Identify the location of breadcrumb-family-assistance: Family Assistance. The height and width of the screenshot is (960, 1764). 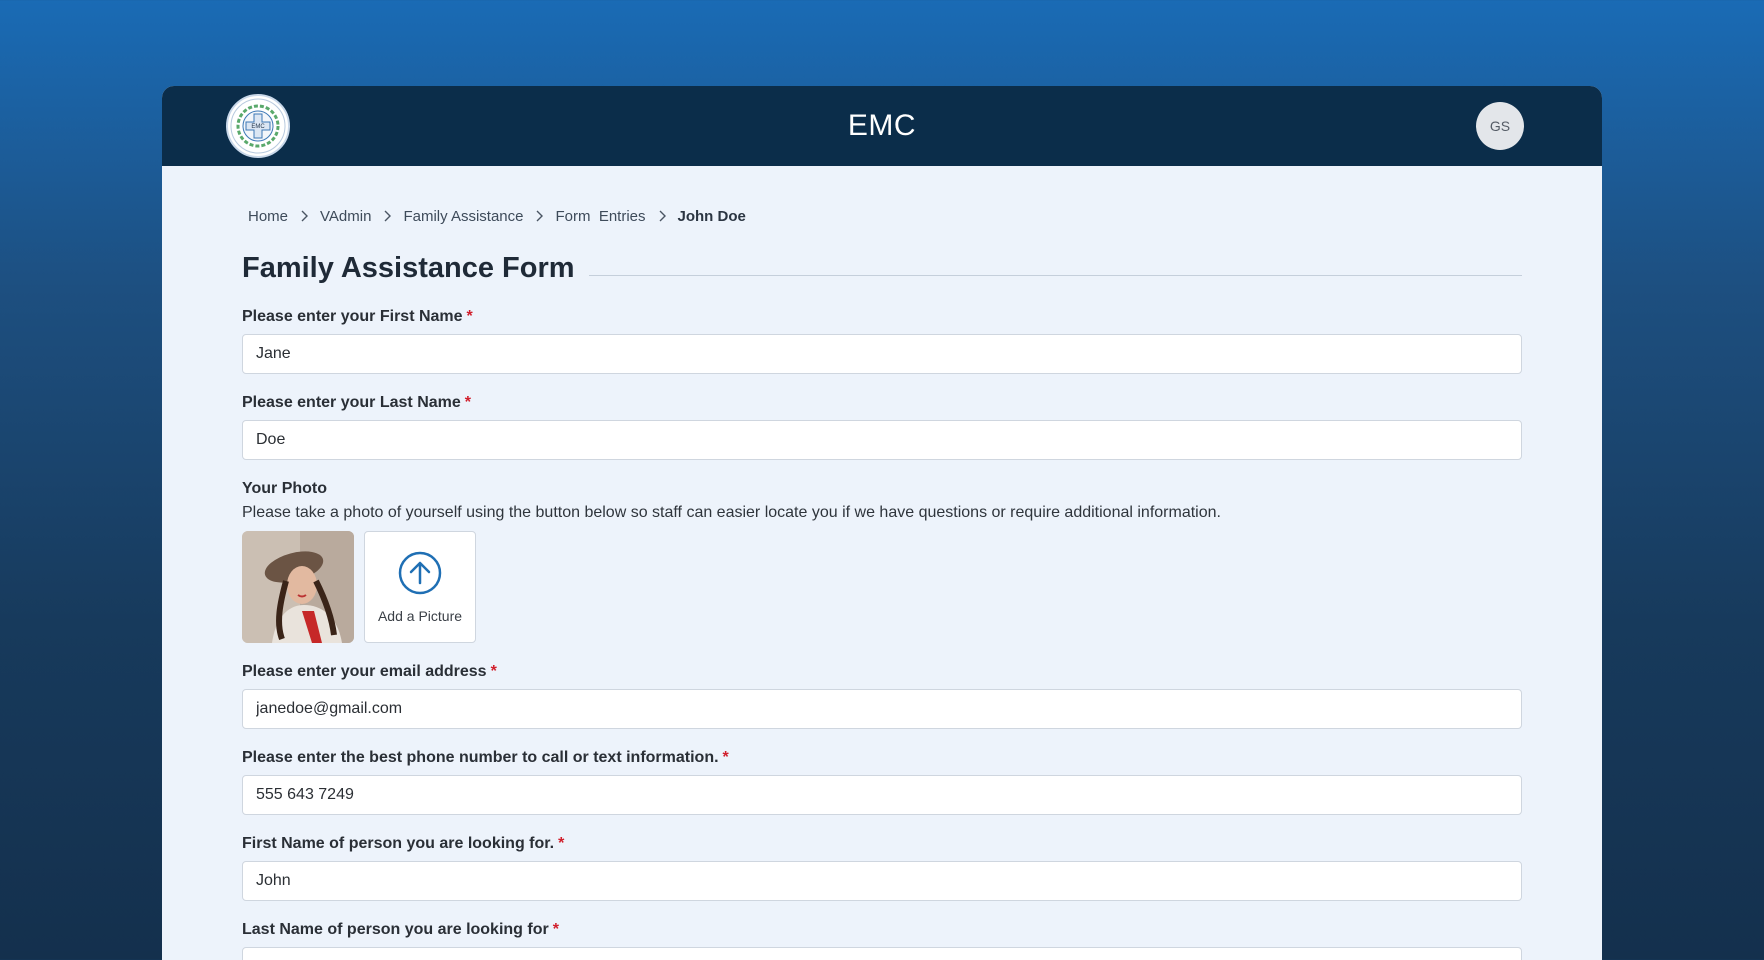
(463, 216).